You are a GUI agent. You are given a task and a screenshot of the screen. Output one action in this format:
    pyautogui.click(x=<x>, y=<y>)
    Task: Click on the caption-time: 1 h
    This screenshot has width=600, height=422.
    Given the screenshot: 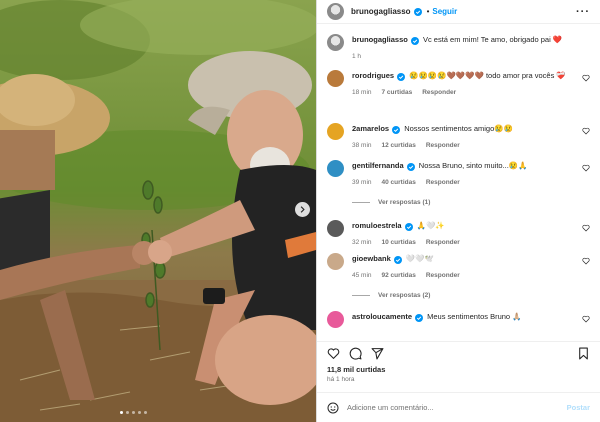 What is the action you would take?
    pyautogui.click(x=357, y=56)
    